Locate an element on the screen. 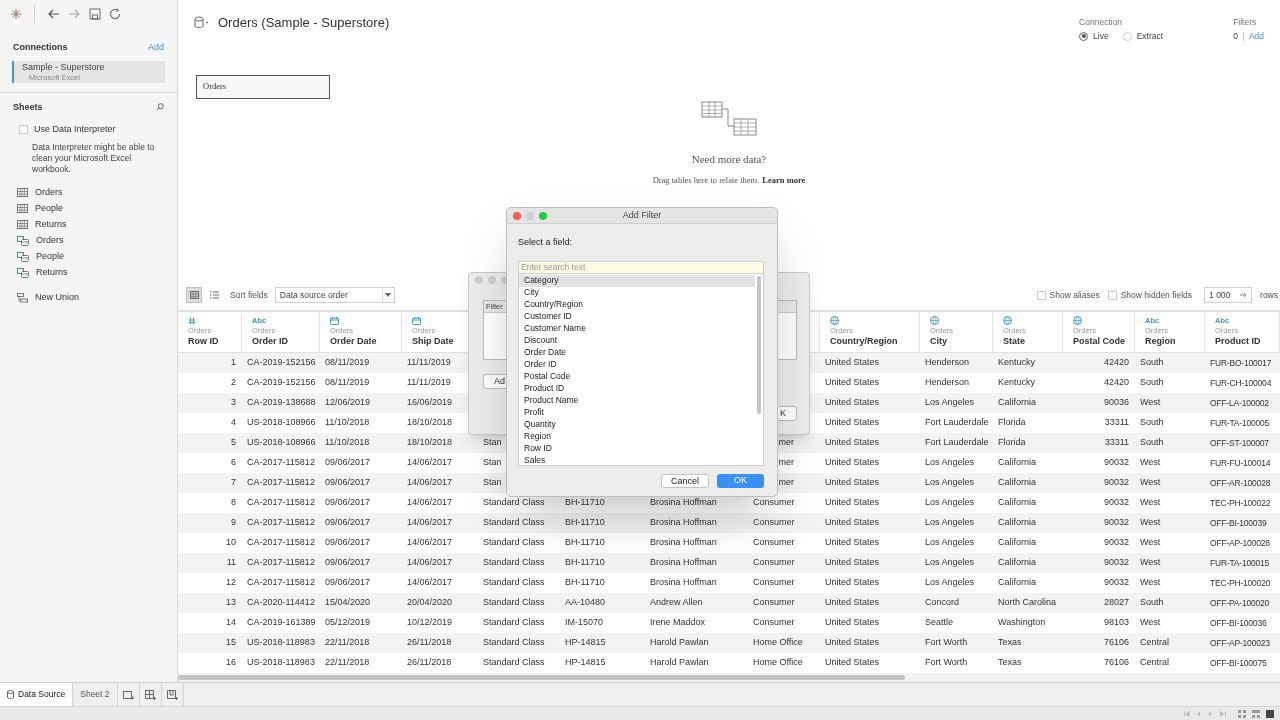 This screenshot has height=720, width=1280. field-label: Filters is located at coordinates (1245, 22).